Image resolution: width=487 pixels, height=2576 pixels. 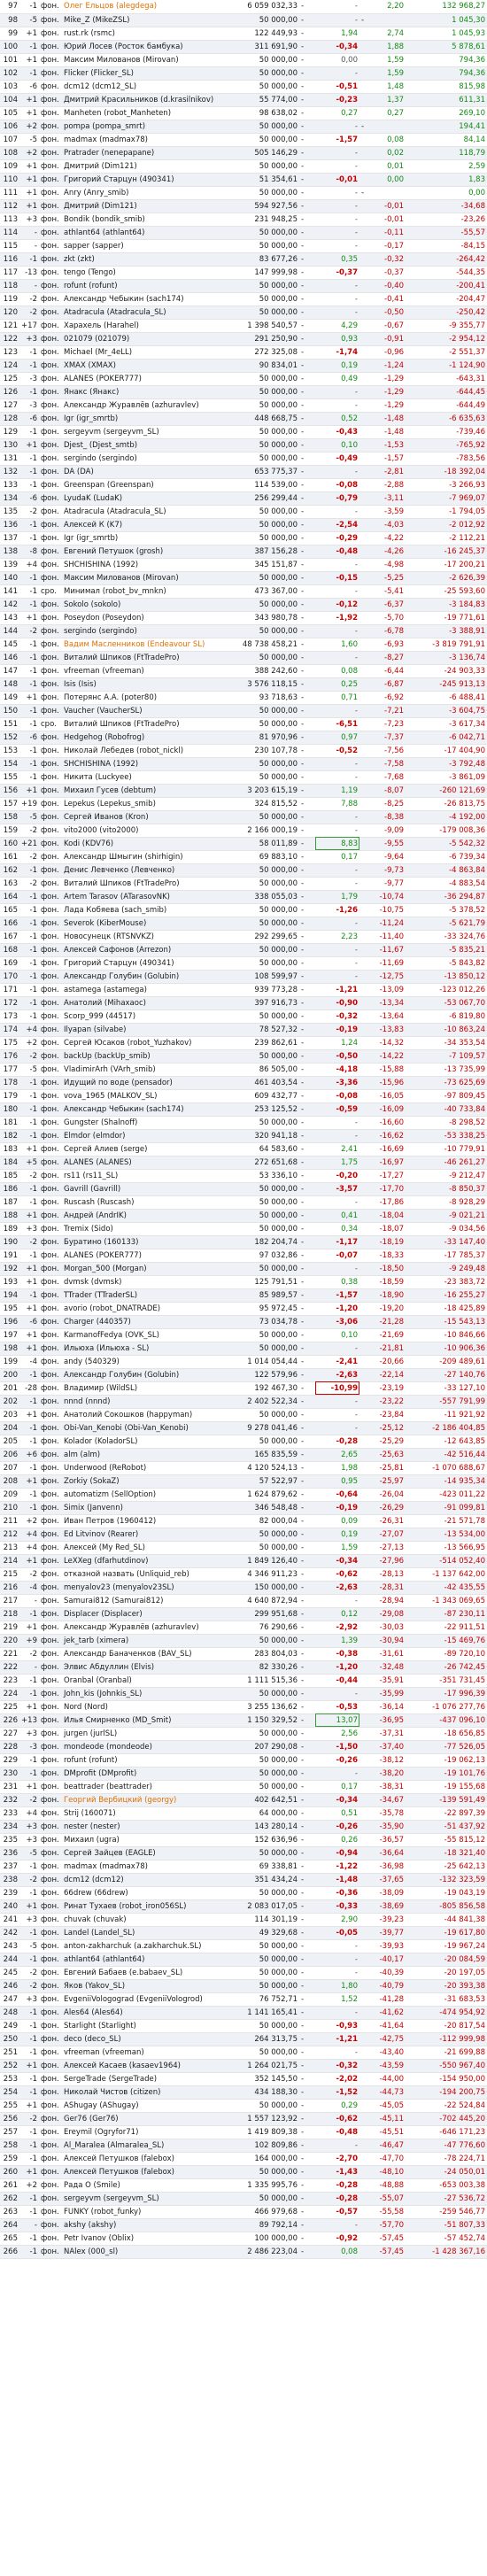 I want to click on participant-cell: Потерянс А.А. (poter80), so click(x=146, y=698).